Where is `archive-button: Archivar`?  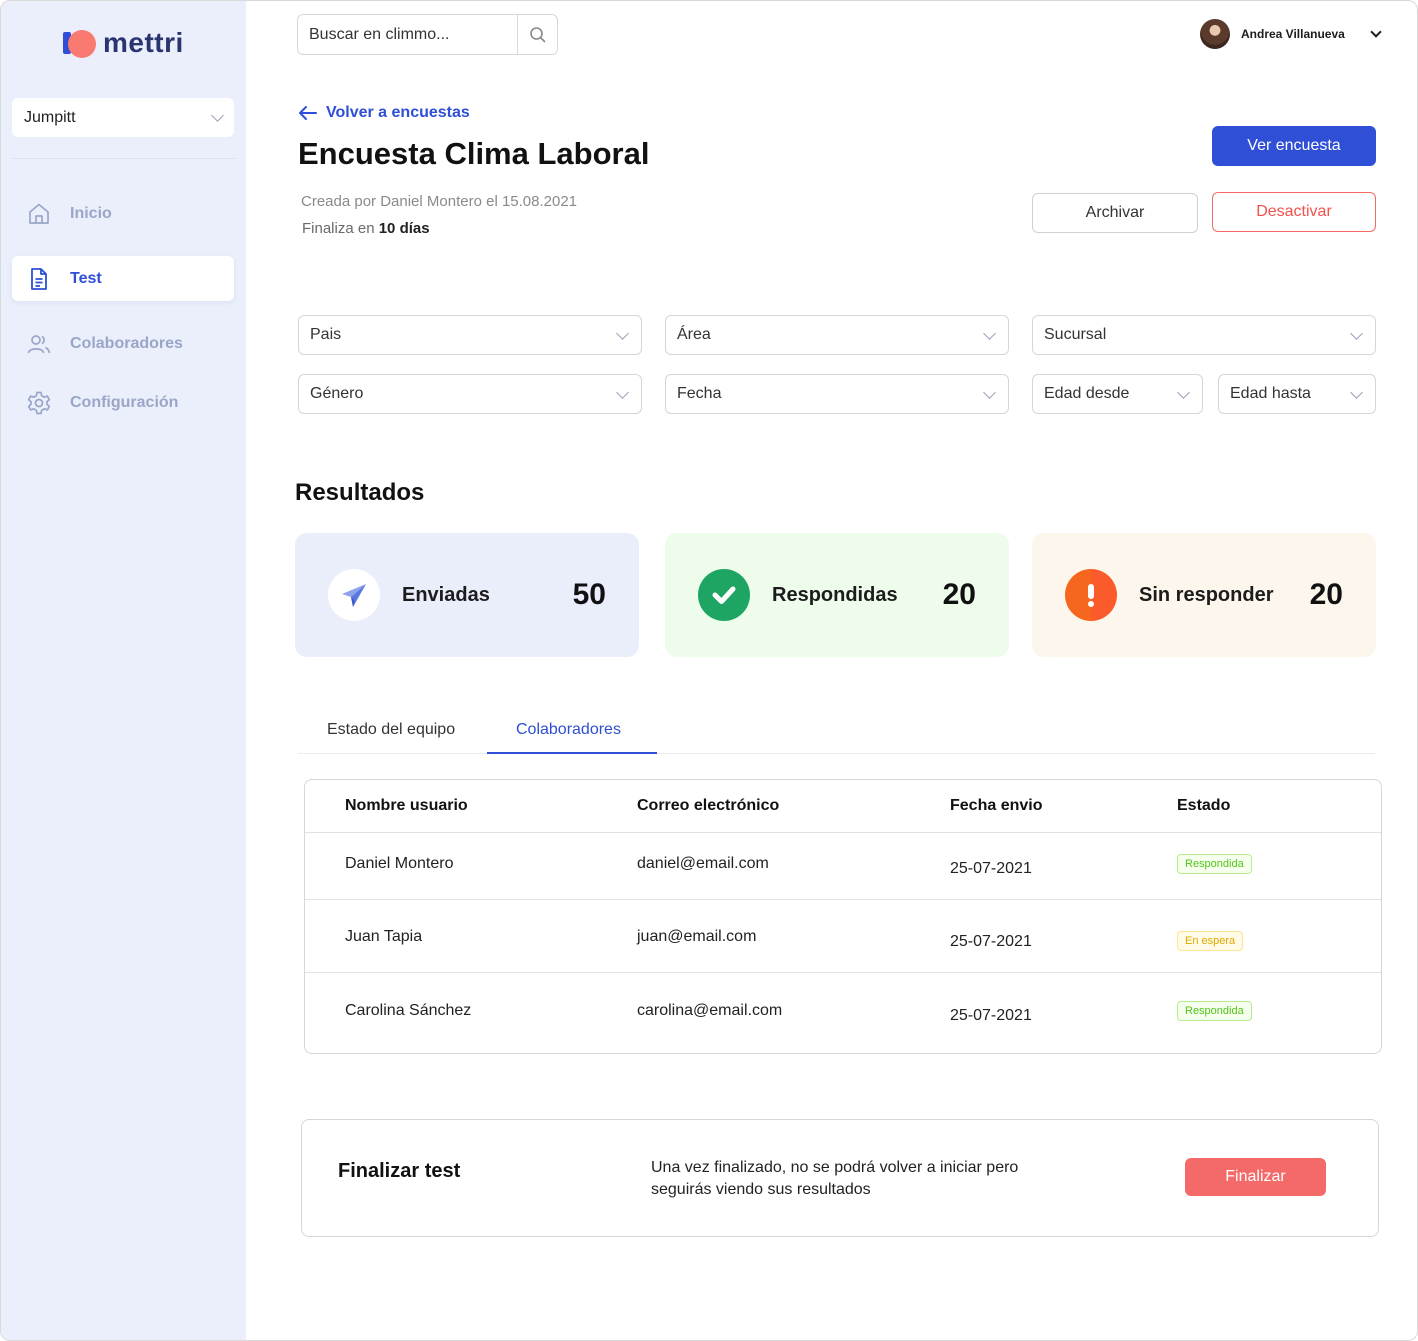
archive-button: Archivar is located at coordinates (1115, 213).